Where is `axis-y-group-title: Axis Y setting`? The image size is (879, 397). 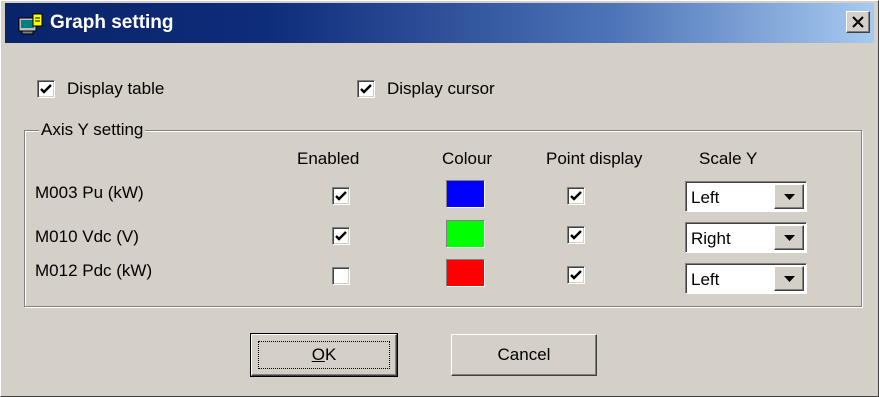 axis-y-group-title: Axis Y setting is located at coordinates (92, 130).